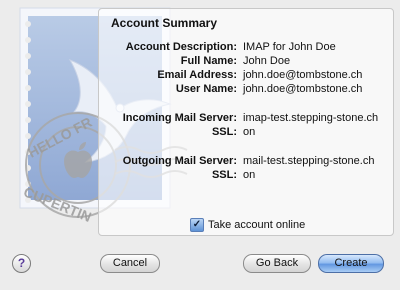 This screenshot has width=400, height=290. Describe the element at coordinates (267, 61) in the screenshot. I see `row-value: John Doe` at that location.